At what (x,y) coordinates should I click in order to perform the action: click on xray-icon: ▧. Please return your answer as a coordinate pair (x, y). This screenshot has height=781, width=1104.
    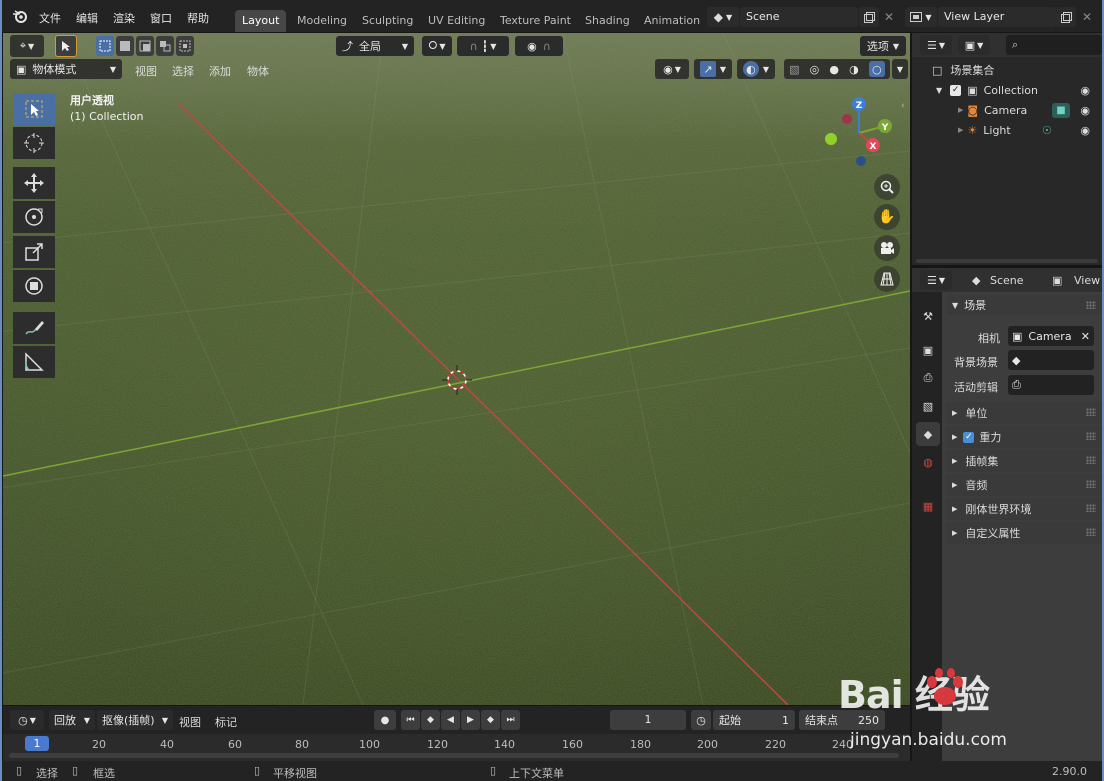
    Looking at the image, I should click on (794, 69).